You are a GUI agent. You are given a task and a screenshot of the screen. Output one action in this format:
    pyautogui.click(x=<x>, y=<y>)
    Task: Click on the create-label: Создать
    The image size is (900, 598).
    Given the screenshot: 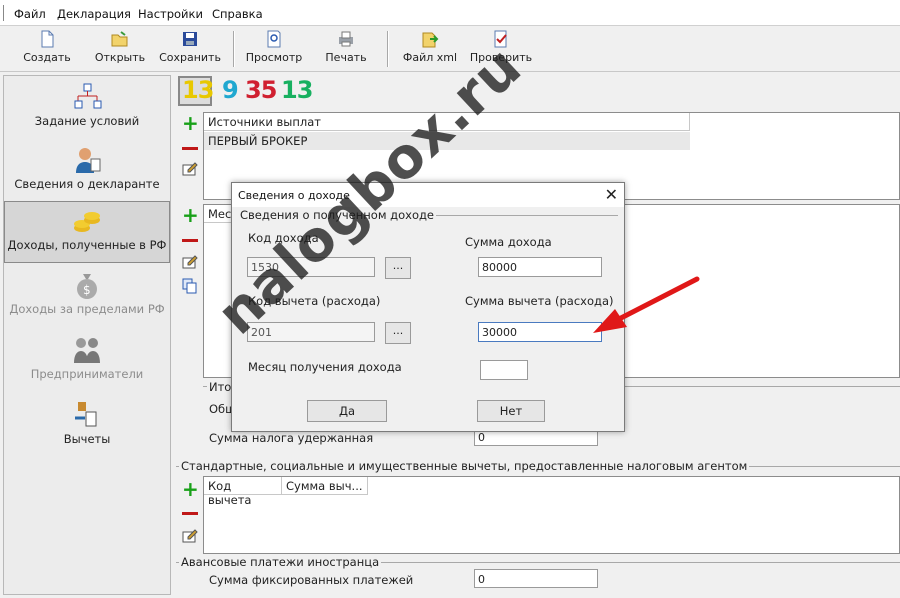 What is the action you would take?
    pyautogui.click(x=47, y=57)
    